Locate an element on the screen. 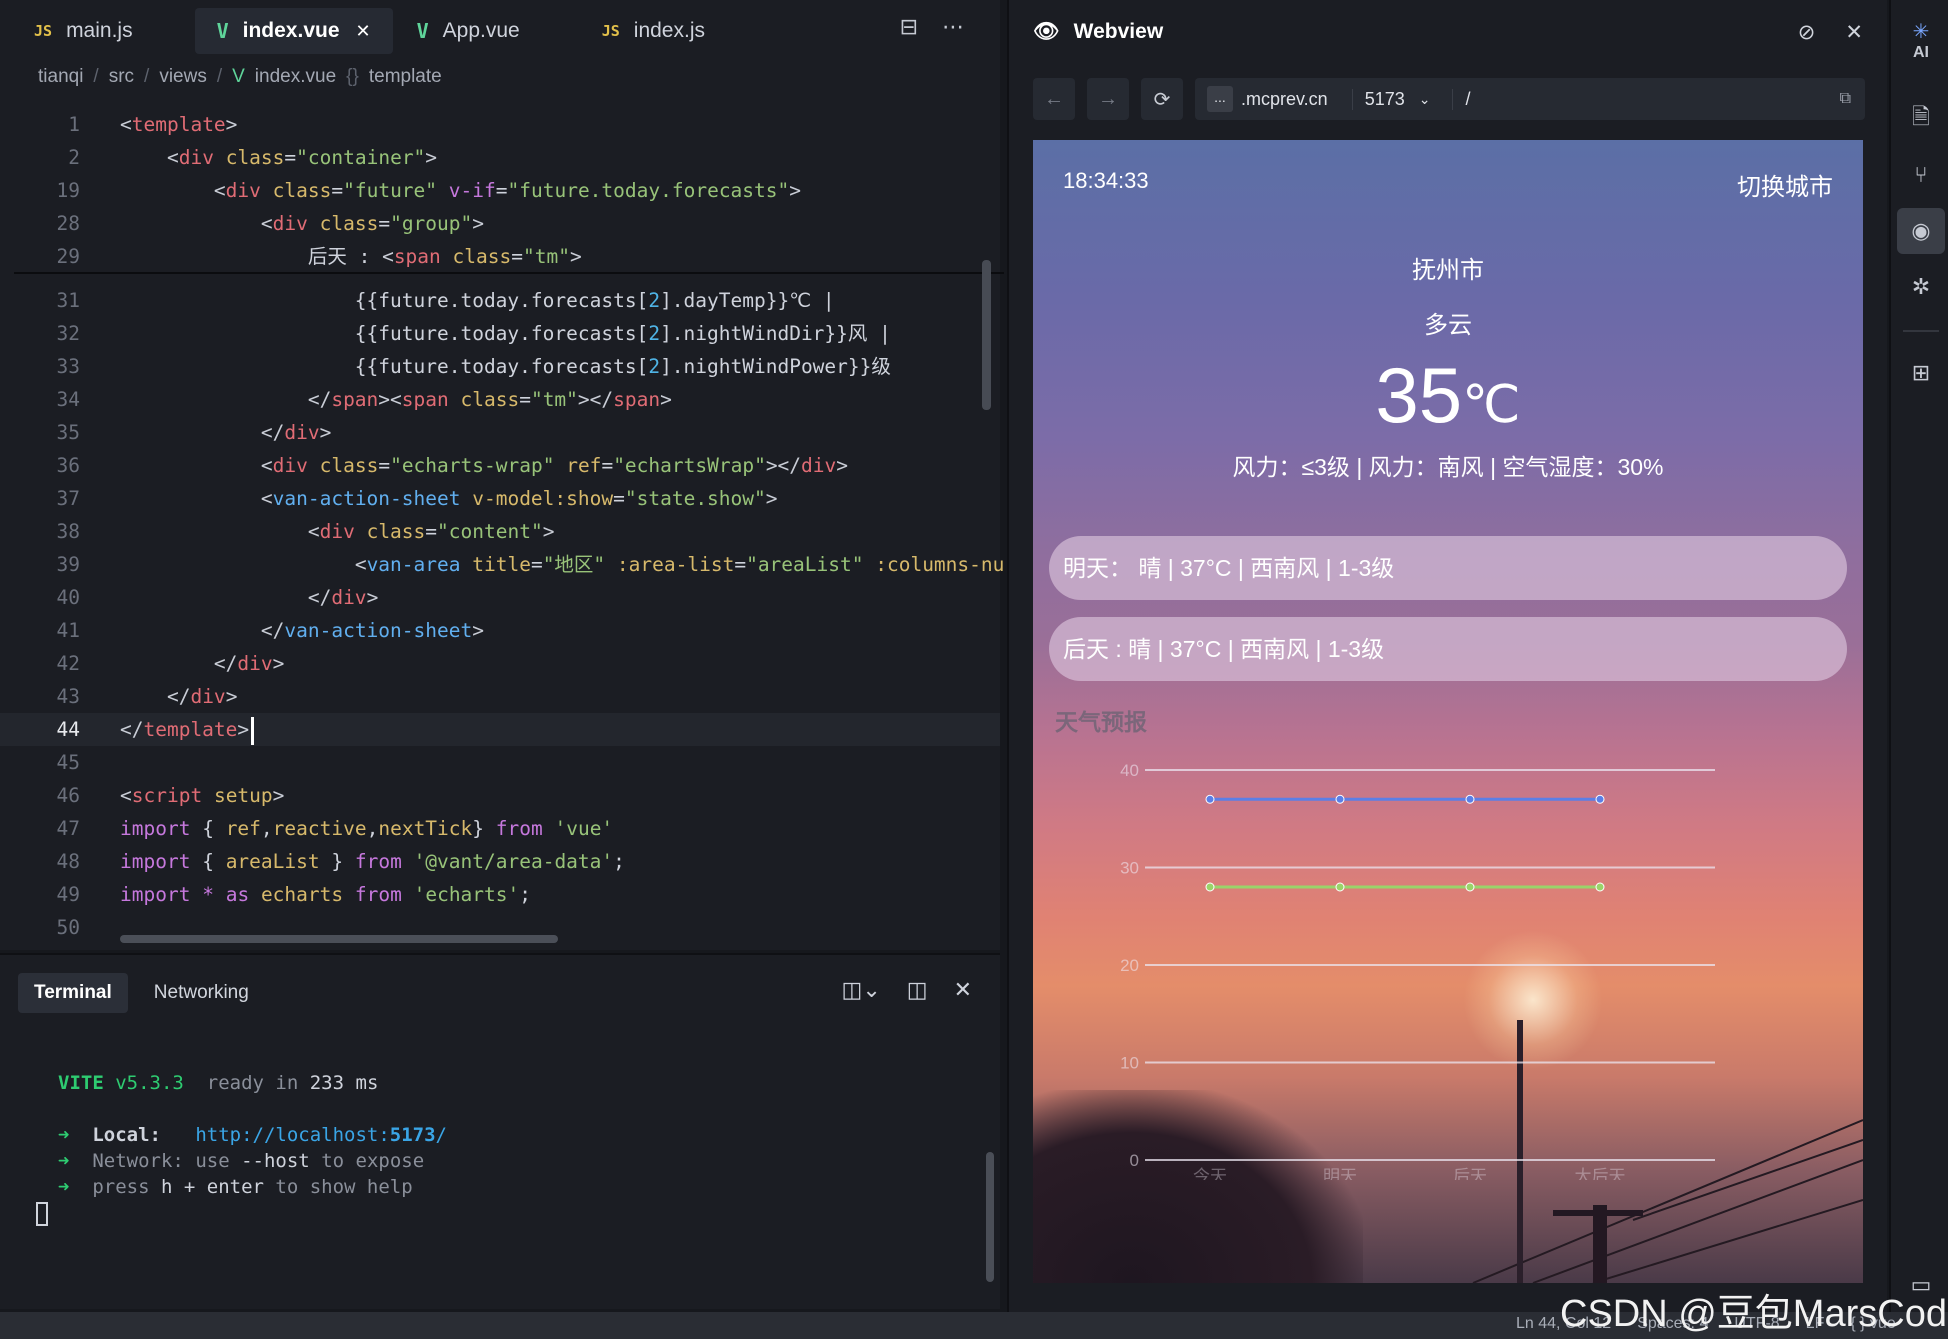  tab-terminal: Terminal is located at coordinates (73, 993).